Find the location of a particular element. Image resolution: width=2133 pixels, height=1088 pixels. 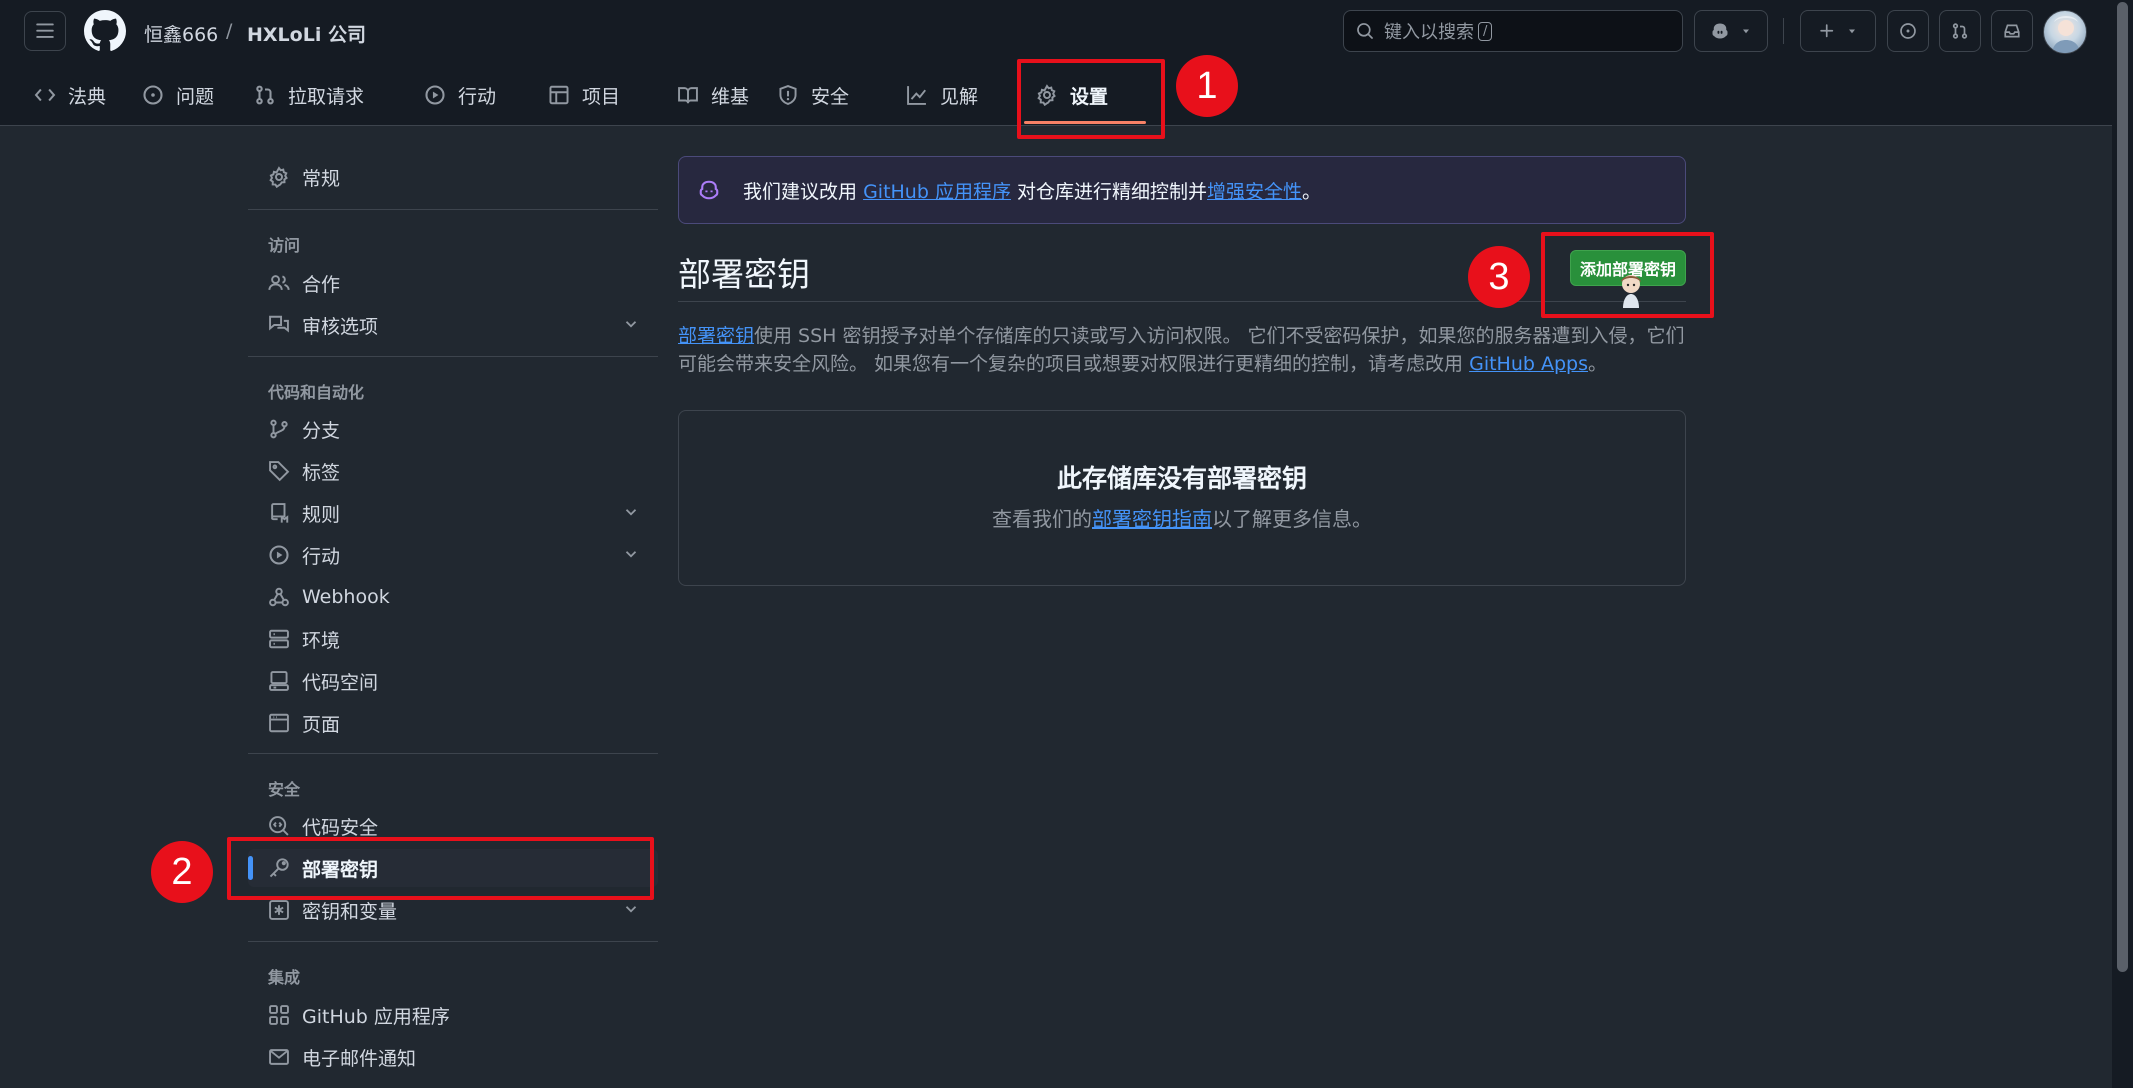

tab-projects: 项目 is located at coordinates (584, 95).